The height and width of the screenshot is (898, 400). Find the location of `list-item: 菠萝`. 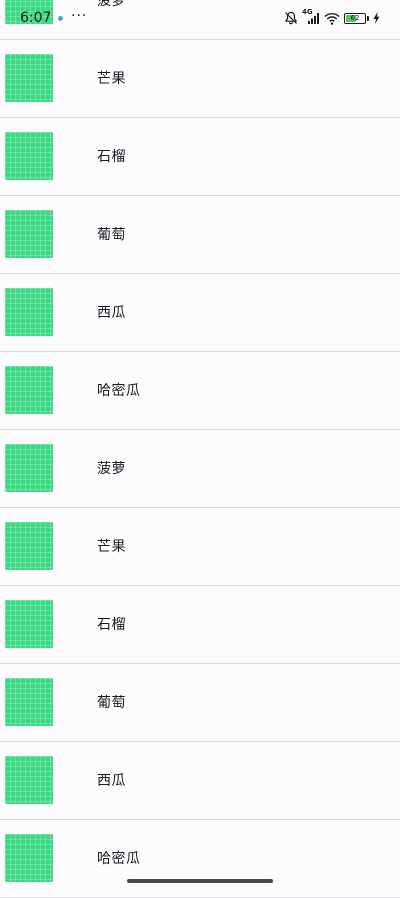

list-item: 菠萝 is located at coordinates (200, 469).